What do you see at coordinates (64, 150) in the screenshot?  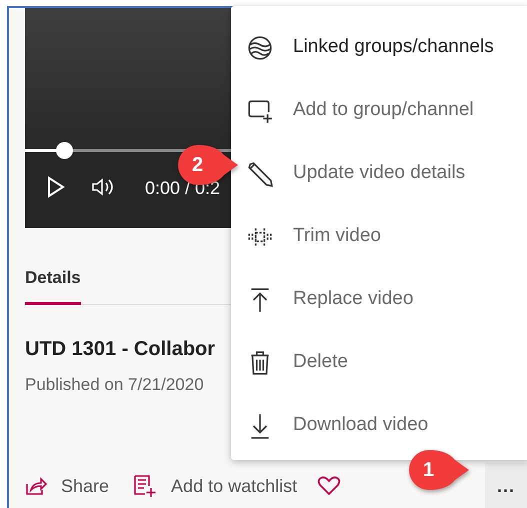 I see `progress-thumb` at bounding box center [64, 150].